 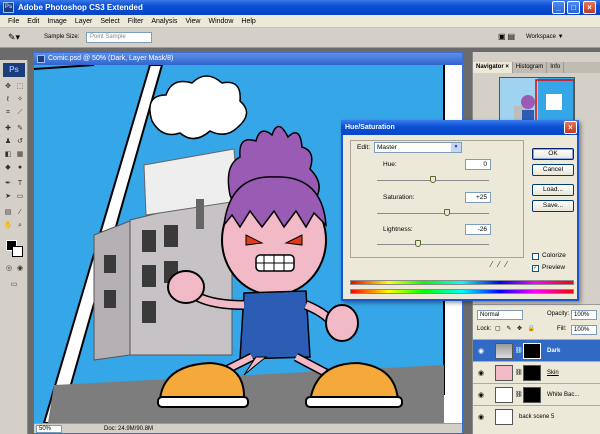 I want to click on layer-row: ◉ back scene 5, so click(x=536, y=416).